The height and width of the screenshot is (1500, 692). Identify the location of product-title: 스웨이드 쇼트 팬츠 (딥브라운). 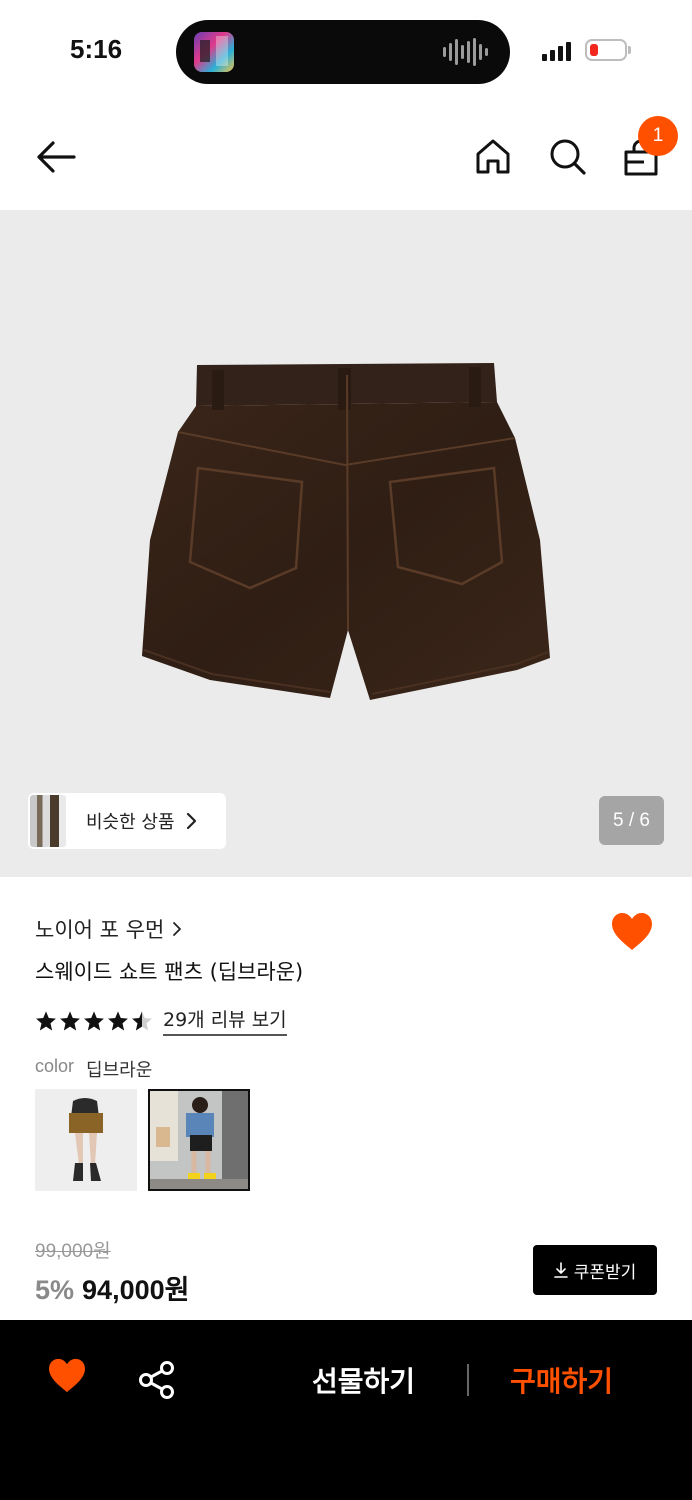
(169, 972).